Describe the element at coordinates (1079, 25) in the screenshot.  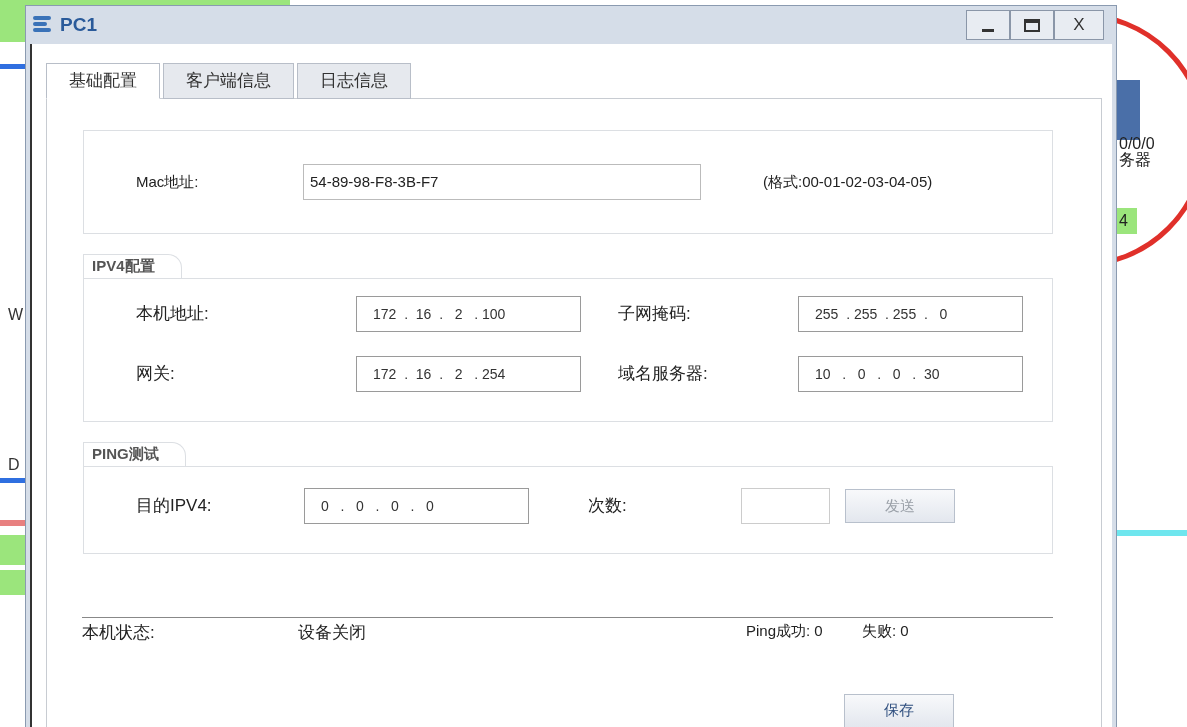
I see `close-button: X` at that location.